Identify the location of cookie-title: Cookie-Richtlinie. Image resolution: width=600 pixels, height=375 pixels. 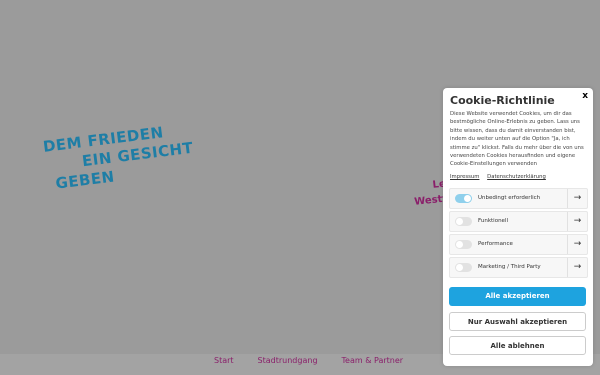
(502, 100).